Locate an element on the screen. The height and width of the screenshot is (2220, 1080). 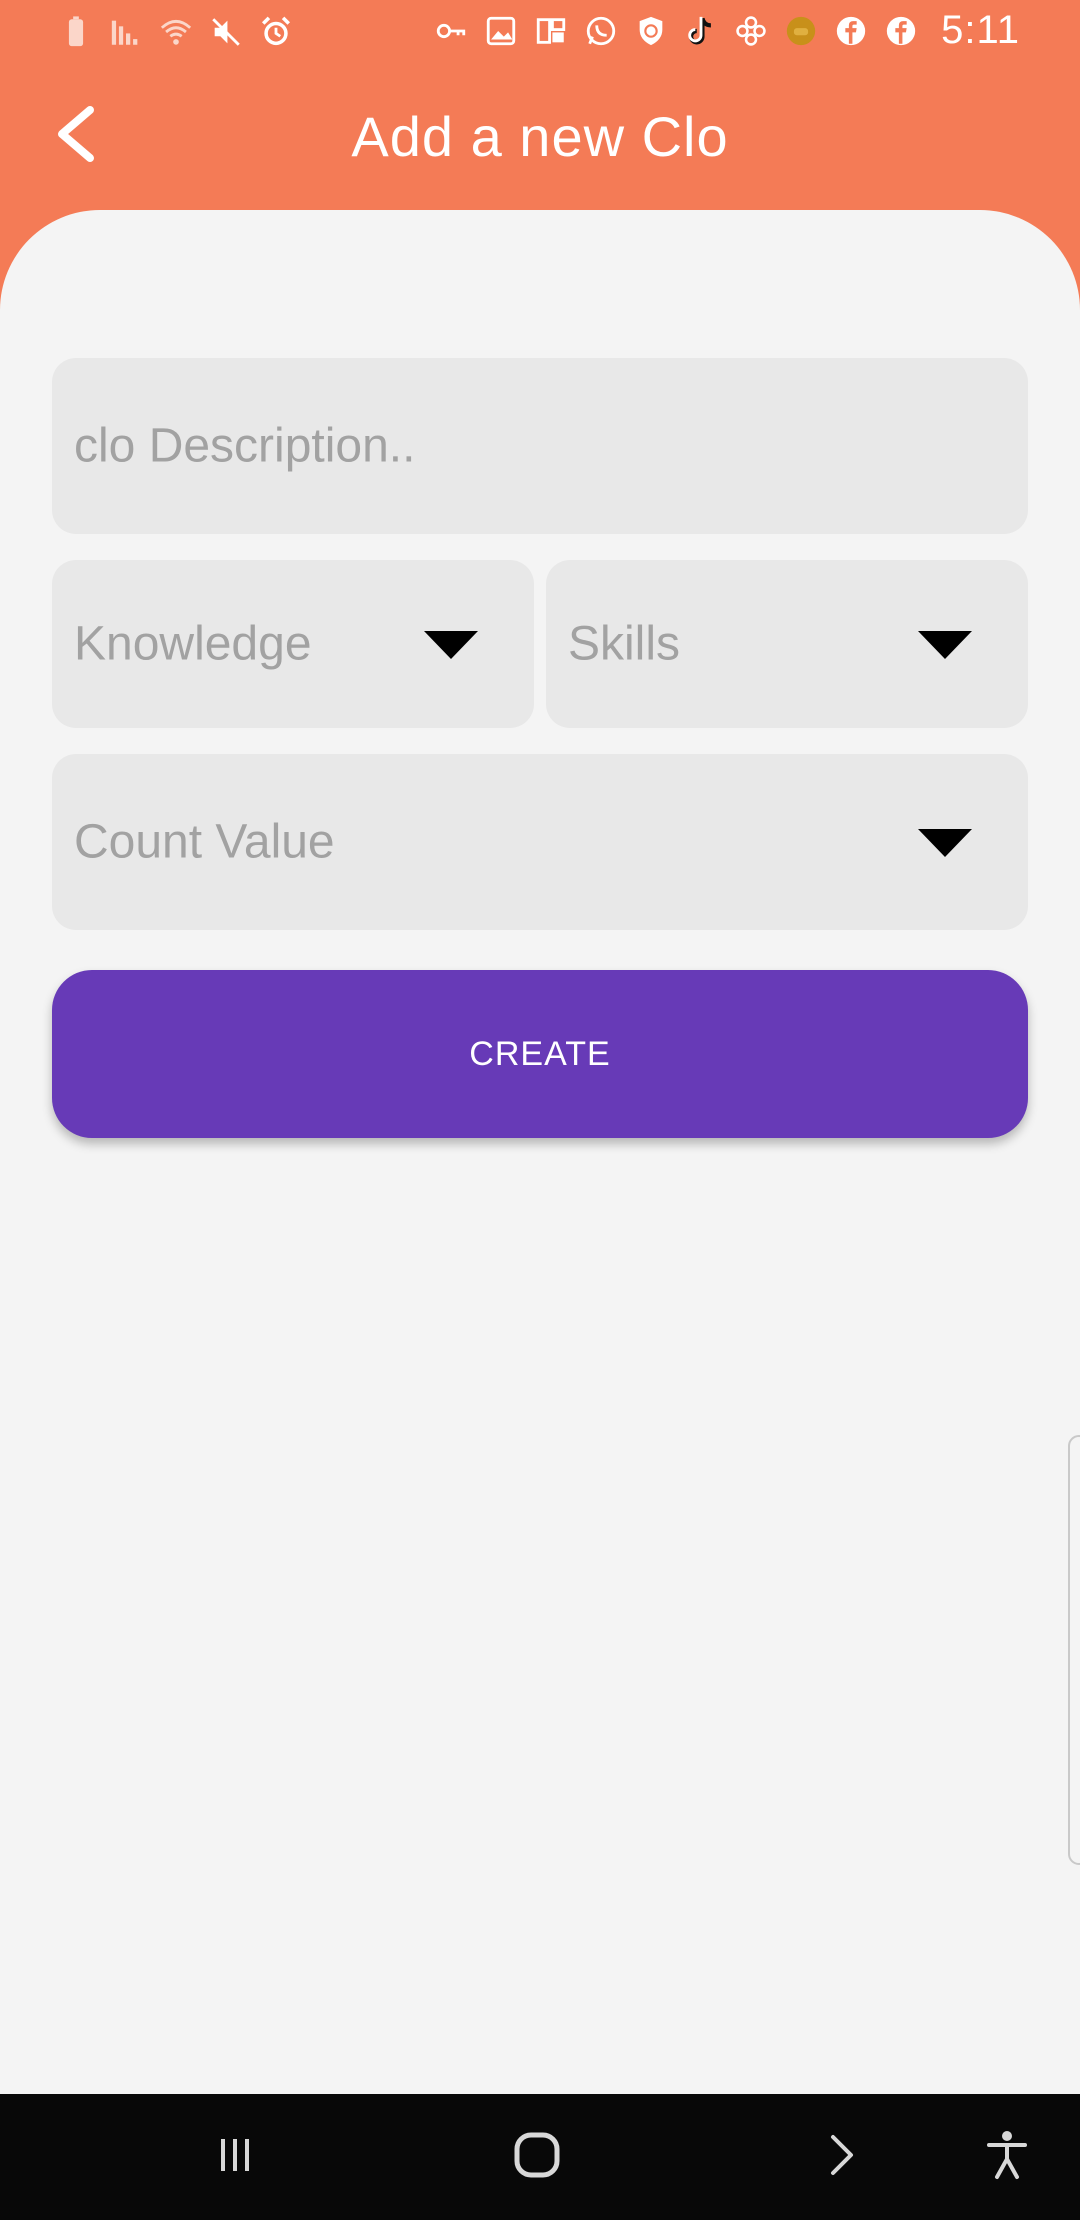
recents-icon is located at coordinates (235, 2157).